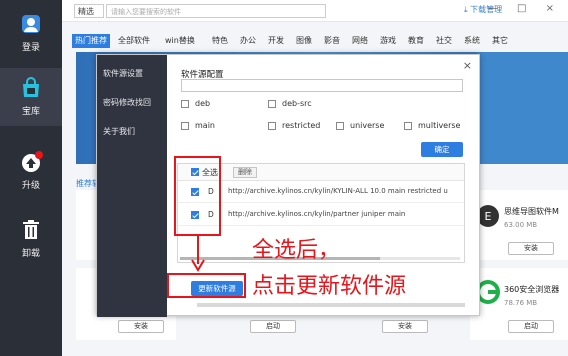 Image resolution: width=568 pixels, height=356 pixels. I want to click on app-title: 360安全浏览器, so click(532, 289).